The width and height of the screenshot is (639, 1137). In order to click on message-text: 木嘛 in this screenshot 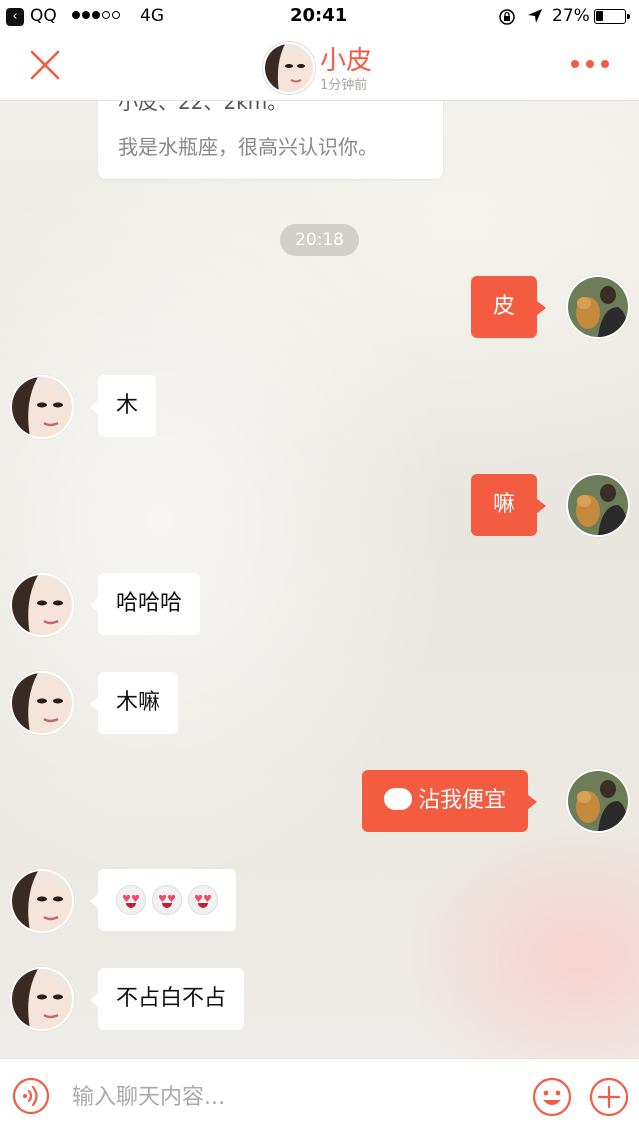, I will do `click(138, 702)`.